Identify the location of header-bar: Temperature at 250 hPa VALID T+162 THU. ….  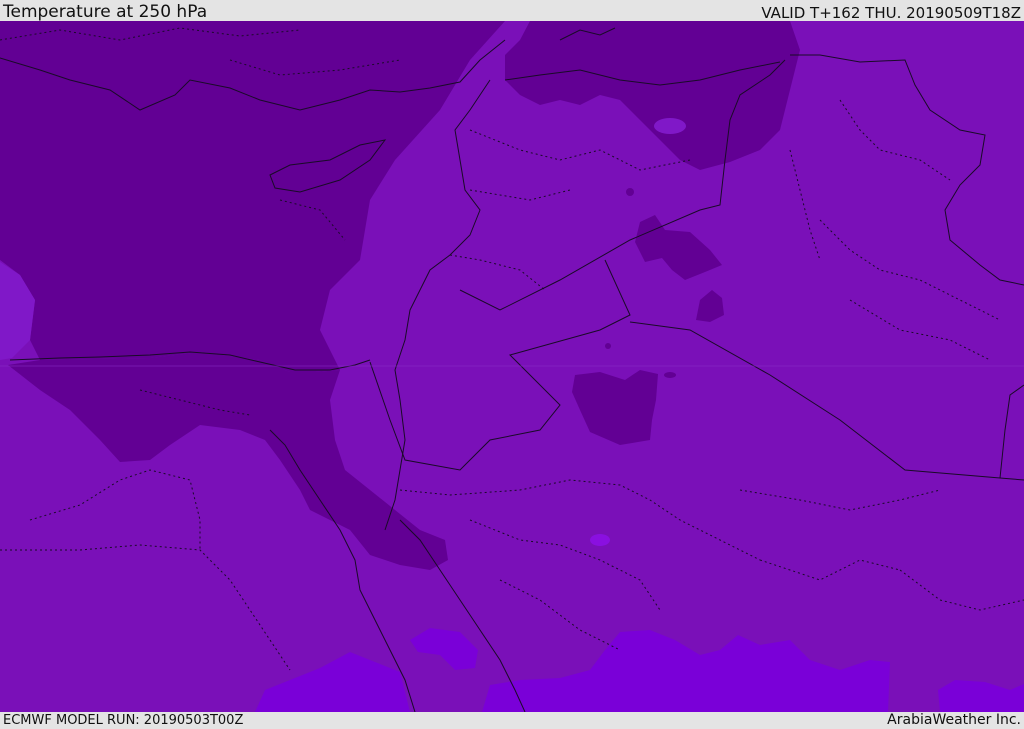
(512, 11).